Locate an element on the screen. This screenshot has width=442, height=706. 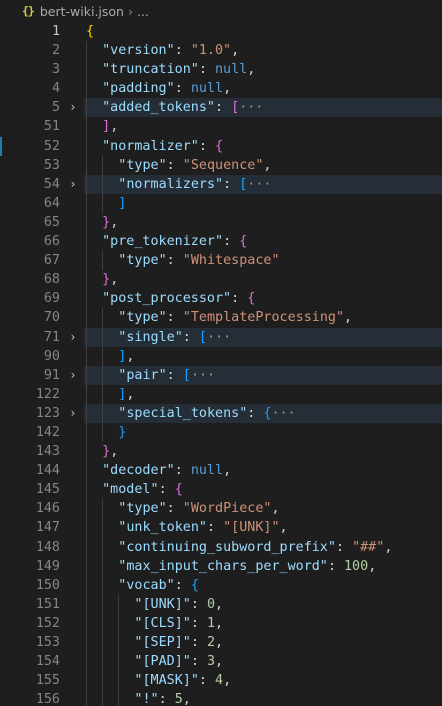
code-line: 91 › "pair": [··· is located at coordinates (221, 375).